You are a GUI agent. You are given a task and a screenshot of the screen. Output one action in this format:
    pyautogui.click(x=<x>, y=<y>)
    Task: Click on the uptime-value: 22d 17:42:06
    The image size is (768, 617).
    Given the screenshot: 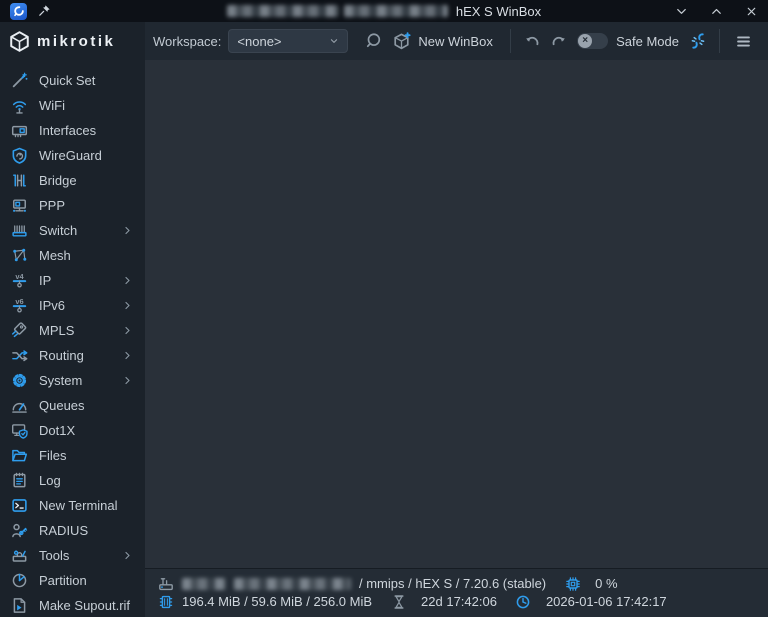 What is the action you would take?
    pyautogui.click(x=459, y=601)
    